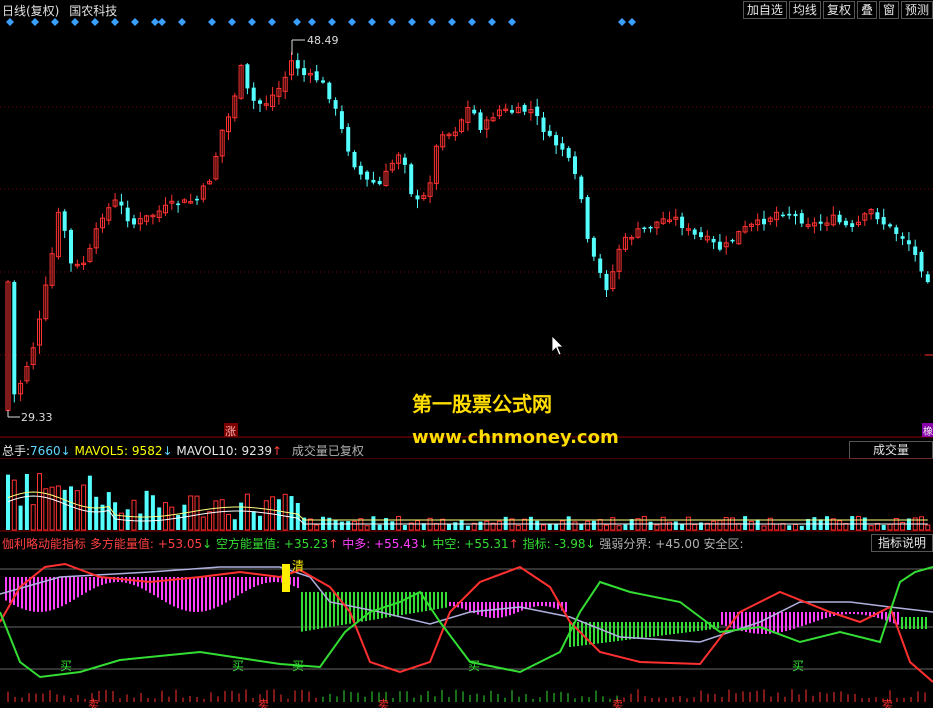  Describe the element at coordinates (423, 544) in the screenshot. I see `mid-long-arrow: ↓` at that location.